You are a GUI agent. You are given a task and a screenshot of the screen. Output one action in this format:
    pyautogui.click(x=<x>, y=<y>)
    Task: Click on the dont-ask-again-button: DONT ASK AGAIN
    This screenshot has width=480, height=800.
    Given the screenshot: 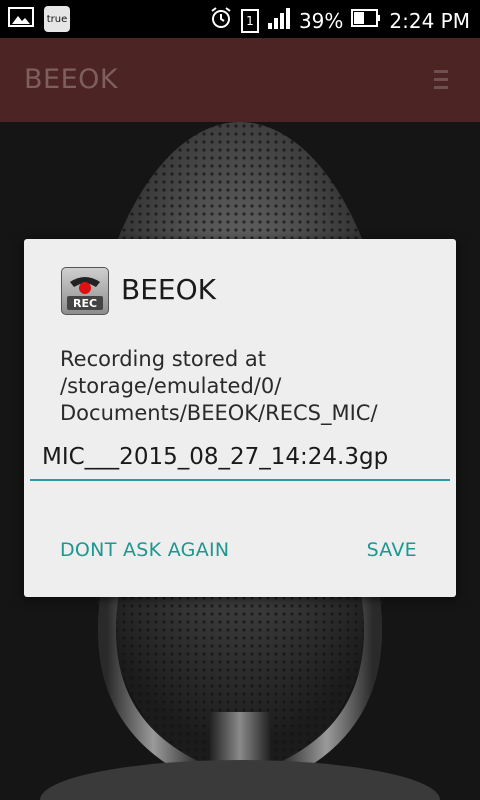 What is the action you would take?
    pyautogui.click(x=144, y=550)
    